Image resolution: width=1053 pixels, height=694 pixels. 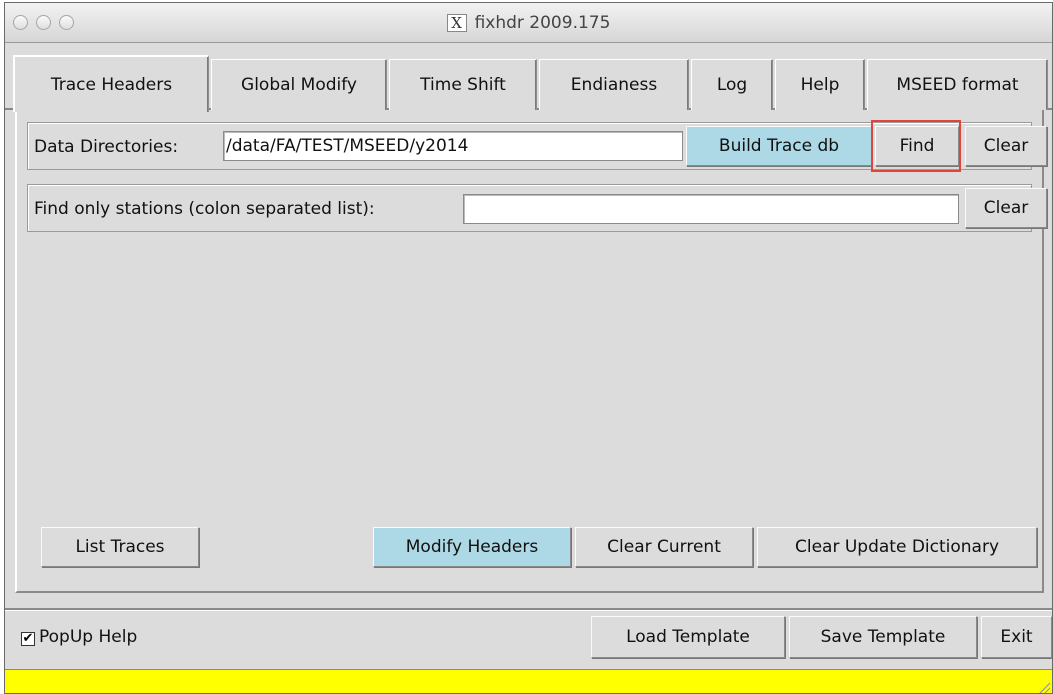 What do you see at coordinates (456, 23) in the screenshot?
I see `x11-icon: X` at bounding box center [456, 23].